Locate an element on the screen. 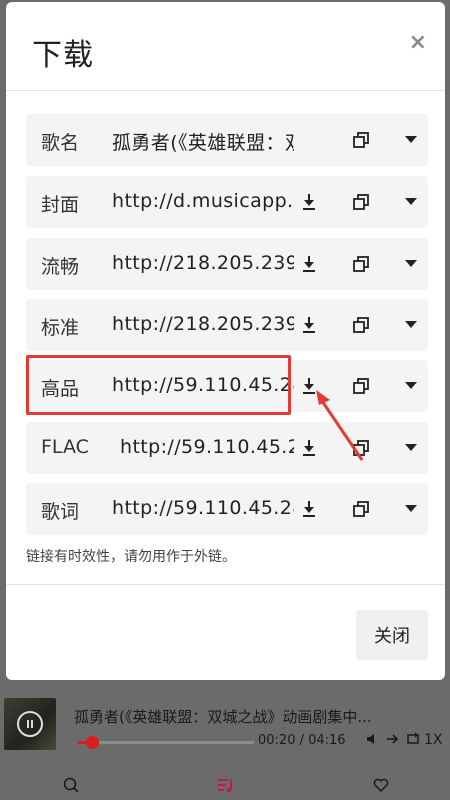 This screenshot has height=800, width=450. tab-bar is located at coordinates (225, 787).